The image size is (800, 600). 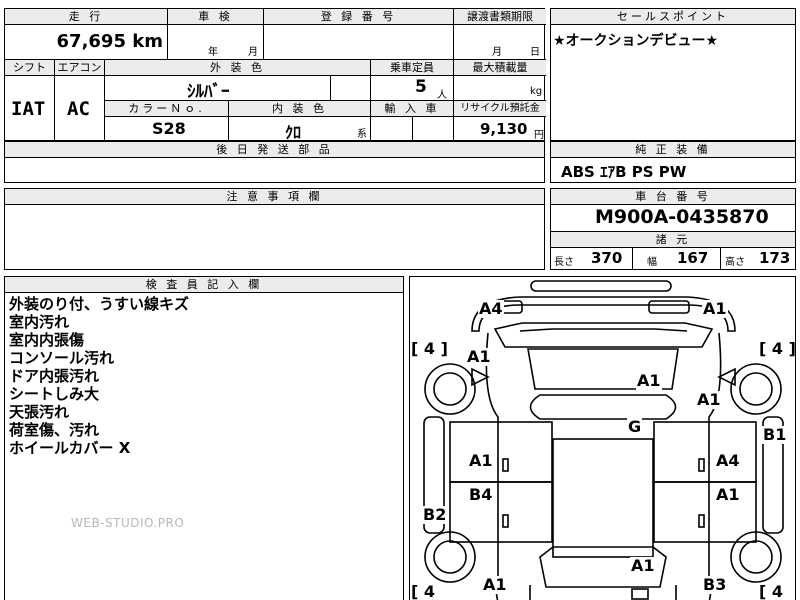 What do you see at coordinates (91, 41) in the screenshot?
I see `mileage-number: 67,695` at bounding box center [91, 41].